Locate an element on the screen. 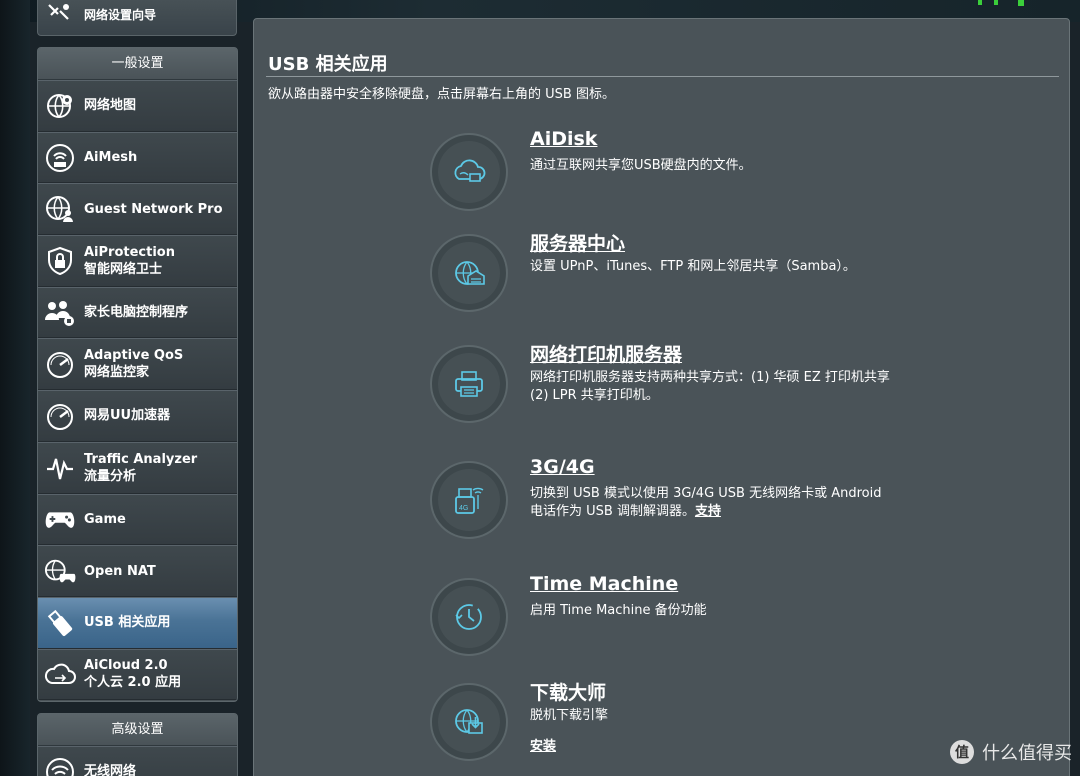 The height and width of the screenshot is (776, 1080). watermark-text: 什么值得买 is located at coordinates (1027, 753).